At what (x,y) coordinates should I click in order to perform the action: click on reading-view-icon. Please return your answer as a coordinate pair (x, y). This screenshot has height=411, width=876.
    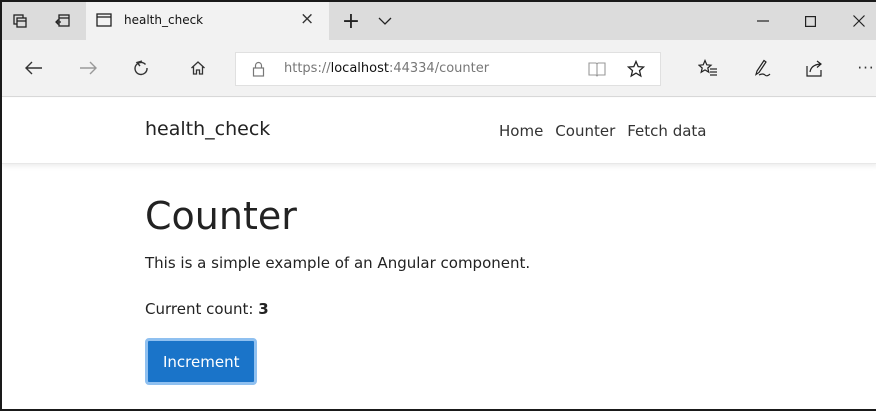
    Looking at the image, I should click on (597, 69).